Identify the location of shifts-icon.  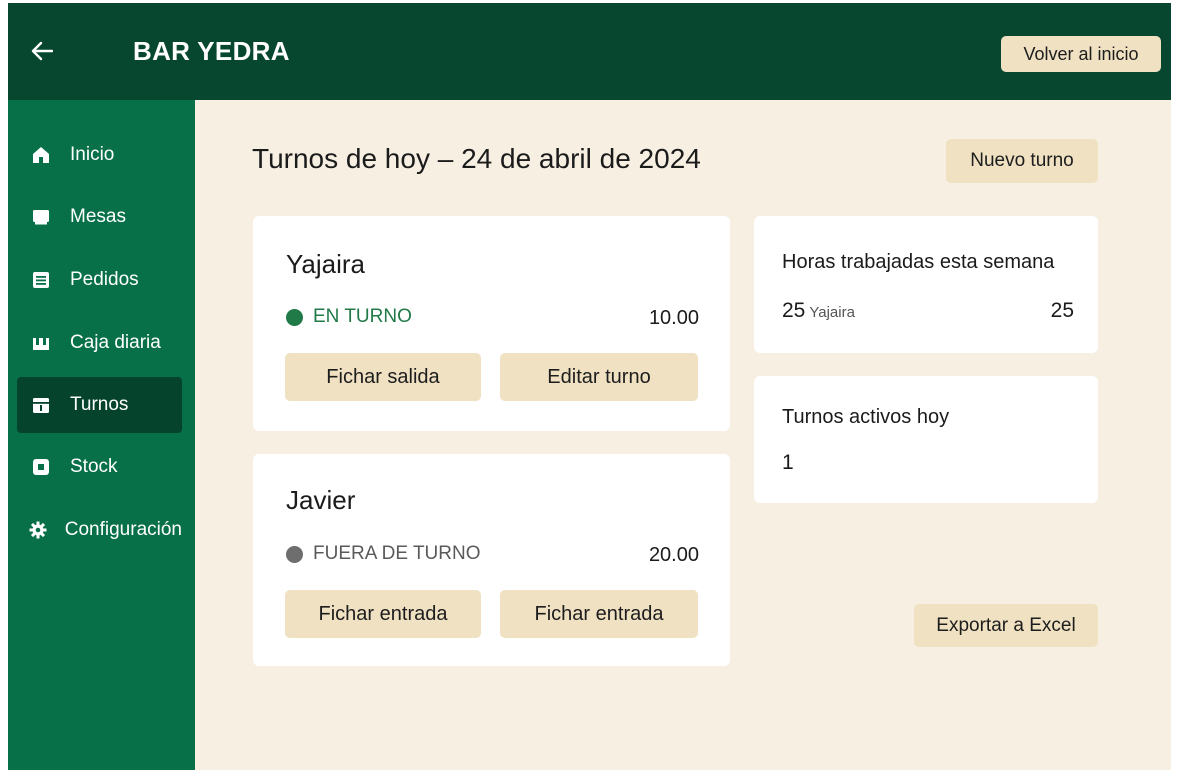
(41, 405).